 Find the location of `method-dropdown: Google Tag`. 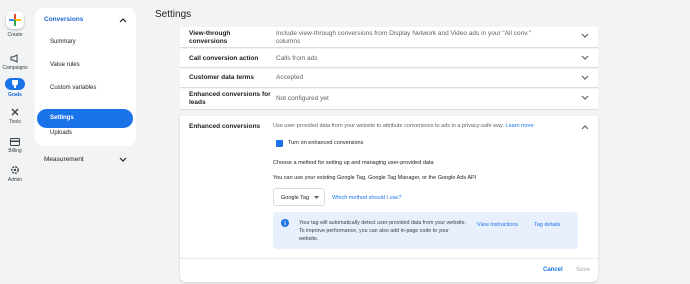

method-dropdown: Google Tag is located at coordinates (299, 197).